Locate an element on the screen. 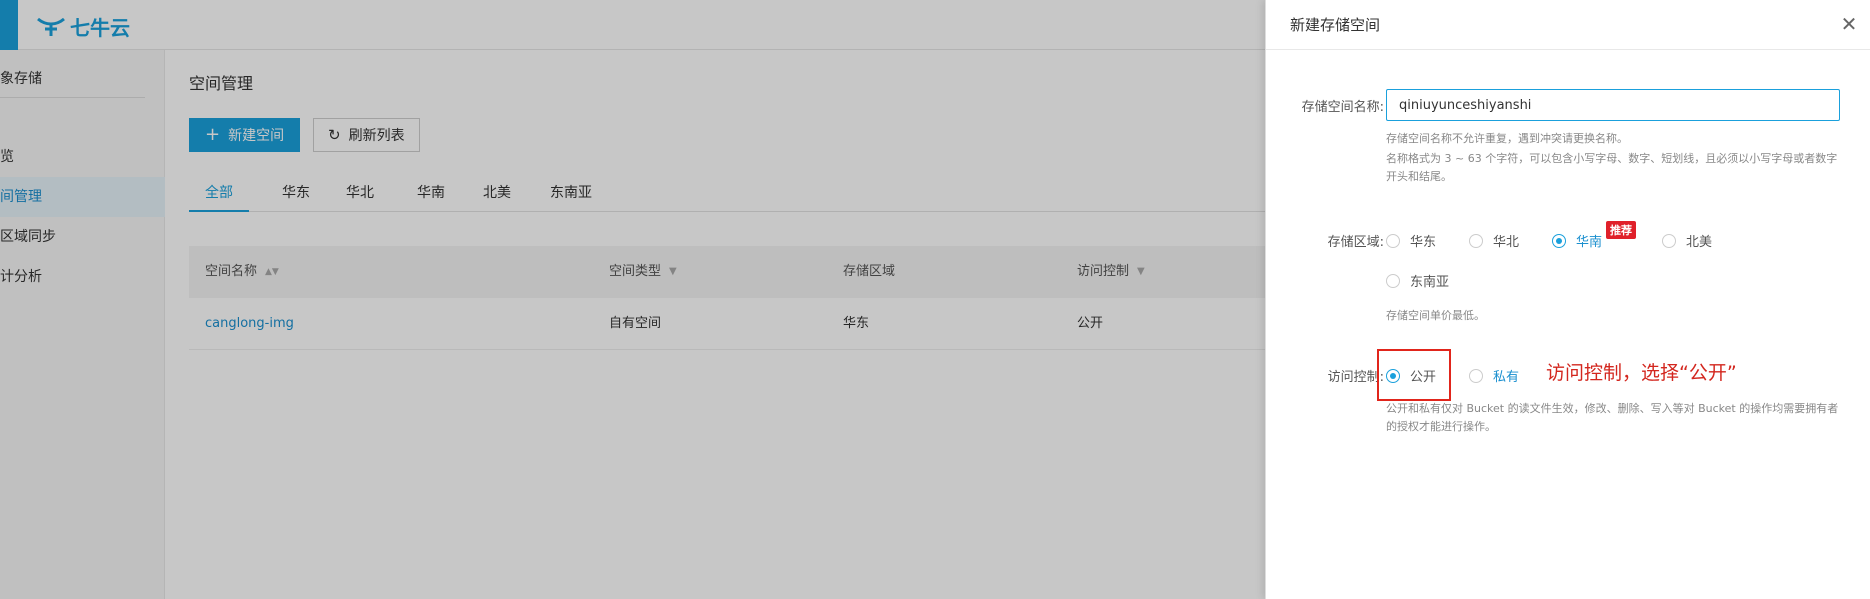  region-label: 存储区域: is located at coordinates (1355, 242).